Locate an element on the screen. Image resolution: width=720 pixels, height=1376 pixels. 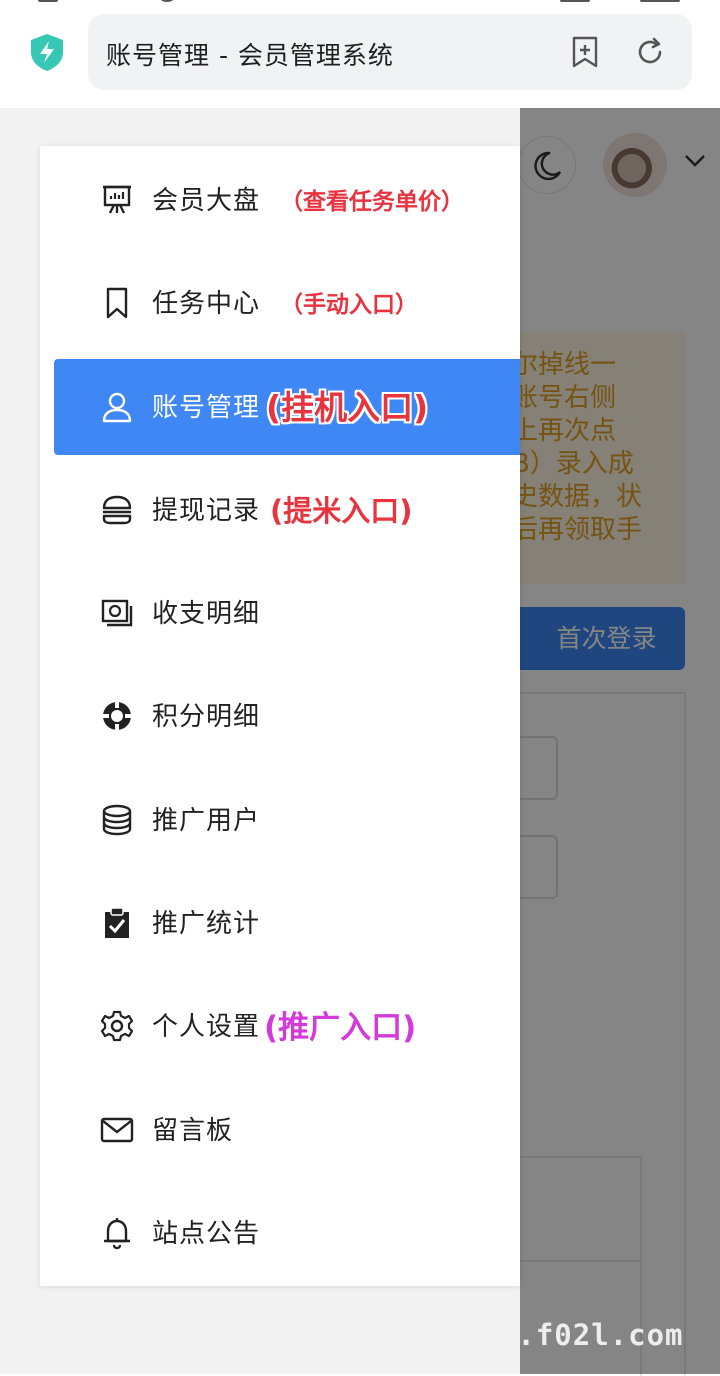
address-bar: 账号管理 - 会员管理系统 is located at coordinates (390, 52).